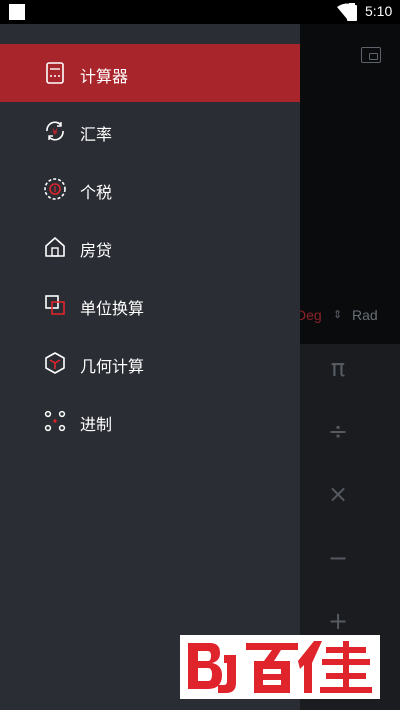  Describe the element at coordinates (371, 55) in the screenshot. I see `compact-mode-icon` at that location.